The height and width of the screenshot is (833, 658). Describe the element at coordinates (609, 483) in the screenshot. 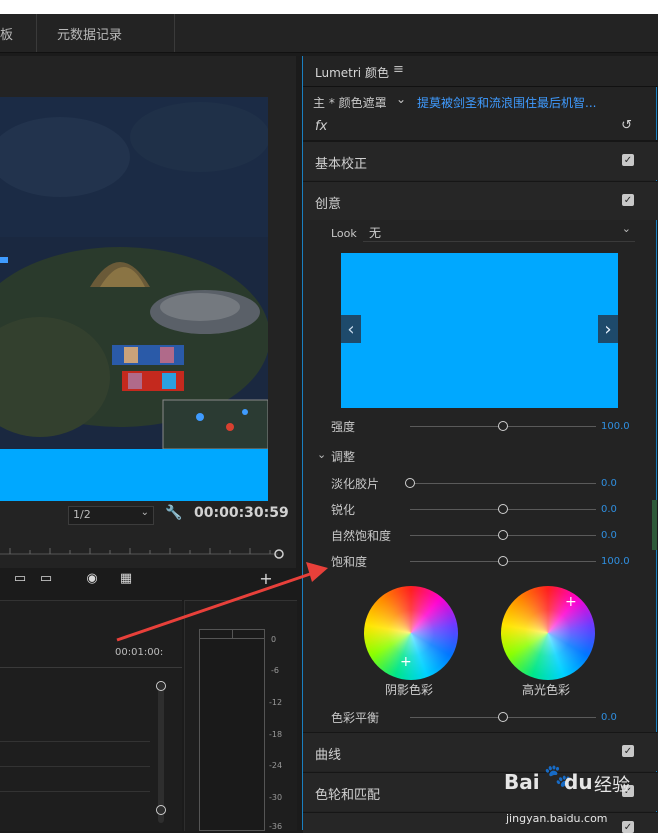

I see `faded-film-value: 0.0` at that location.